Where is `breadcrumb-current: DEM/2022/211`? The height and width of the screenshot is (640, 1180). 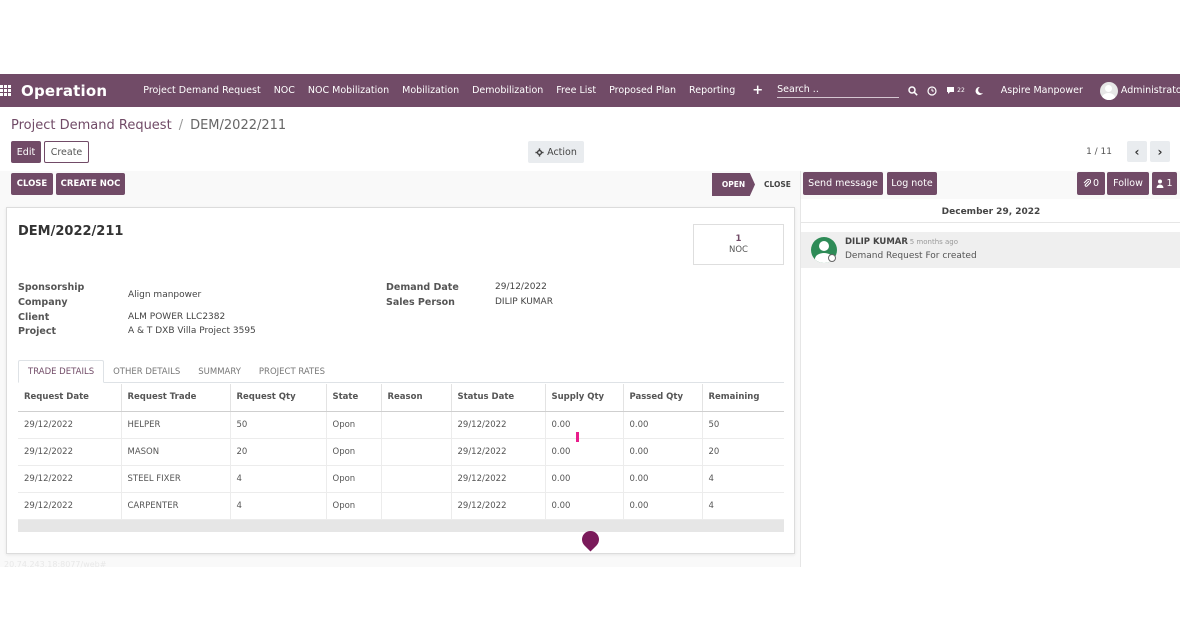
breadcrumb-current: DEM/2022/211 is located at coordinates (238, 125).